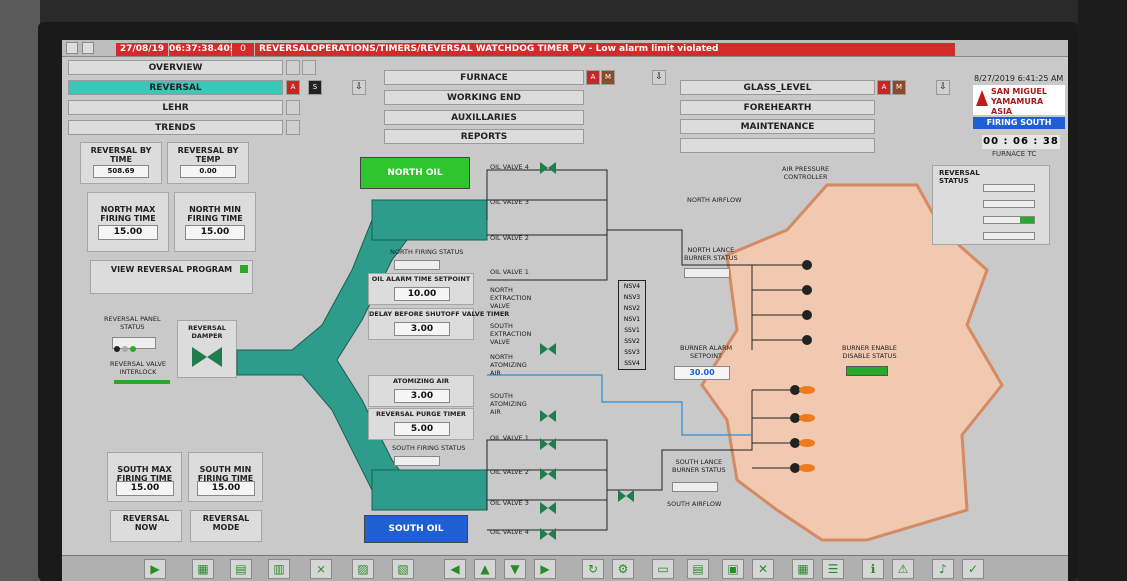 The width and height of the screenshot is (1127, 581). I want to click on document-icon: ▥, so click(279, 569).